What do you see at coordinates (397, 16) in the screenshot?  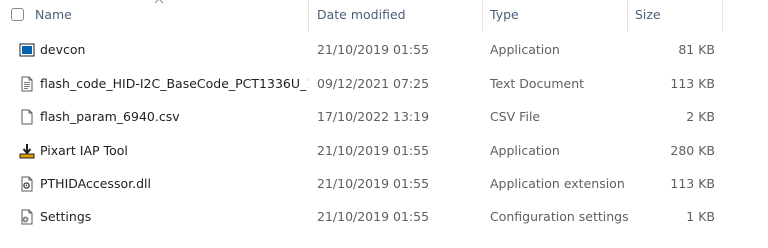 I see `column-header-date-modified: Date modified` at bounding box center [397, 16].